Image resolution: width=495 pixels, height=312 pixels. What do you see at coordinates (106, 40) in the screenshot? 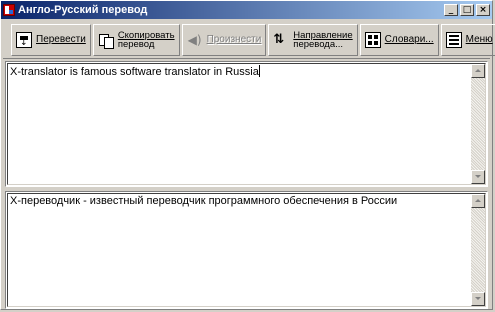
I see `copy-icon` at bounding box center [106, 40].